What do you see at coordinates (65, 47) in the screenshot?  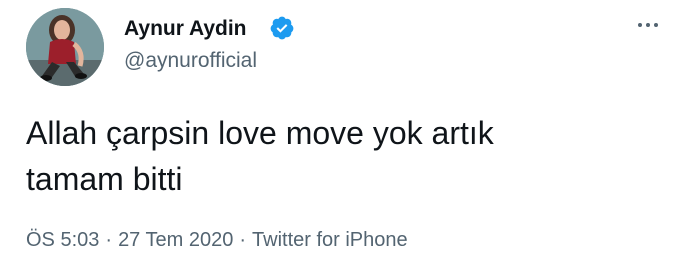 I see `avatar` at bounding box center [65, 47].